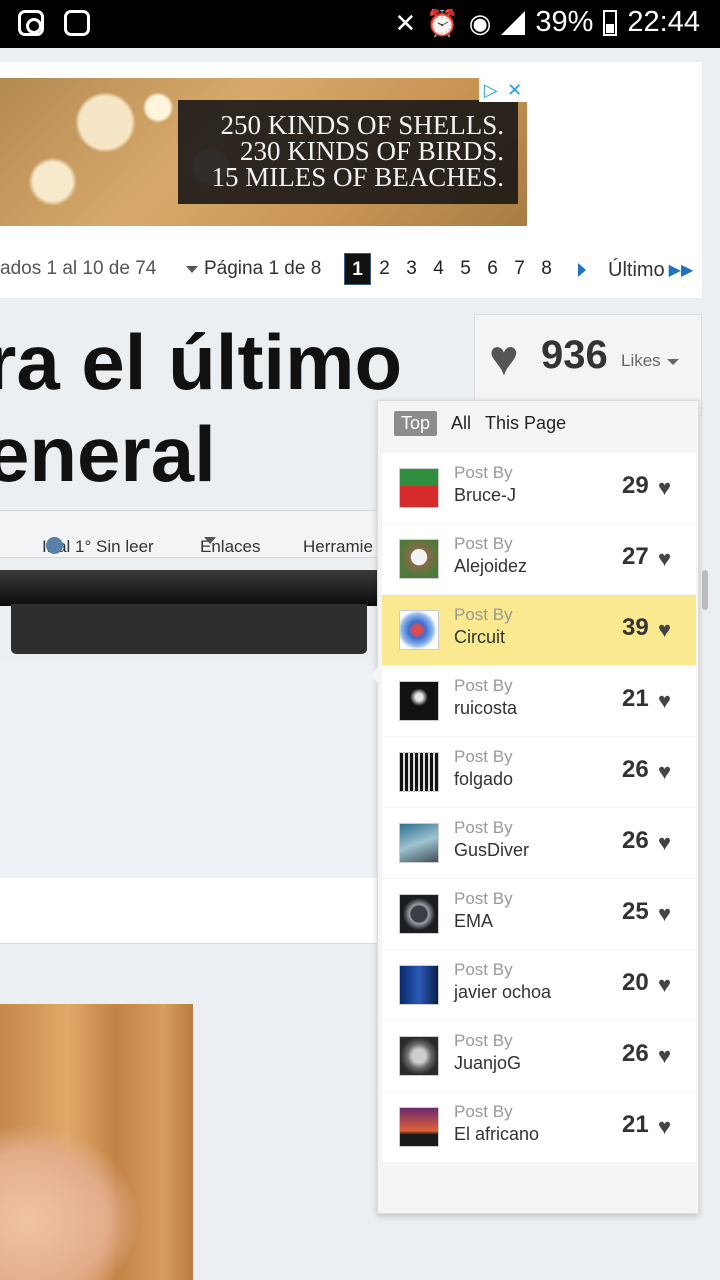 Image resolution: width=720 pixels, height=1280 pixels. Describe the element at coordinates (635, 840) in the screenshot. I see `like-score: 26` at that location.